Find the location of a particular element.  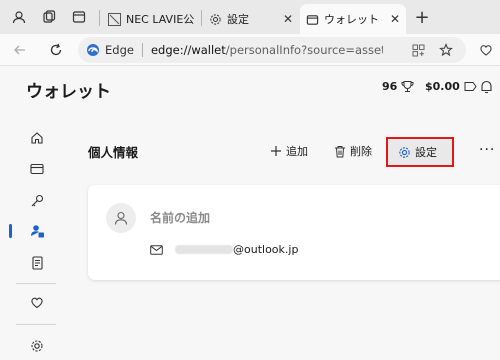

sidebar-item-passwords is located at coordinates (37, 201).